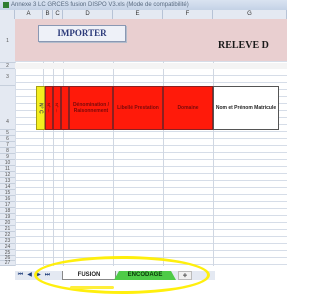 The width and height of the screenshot is (320, 304). I want to click on excel-icon, so click(6, 5).